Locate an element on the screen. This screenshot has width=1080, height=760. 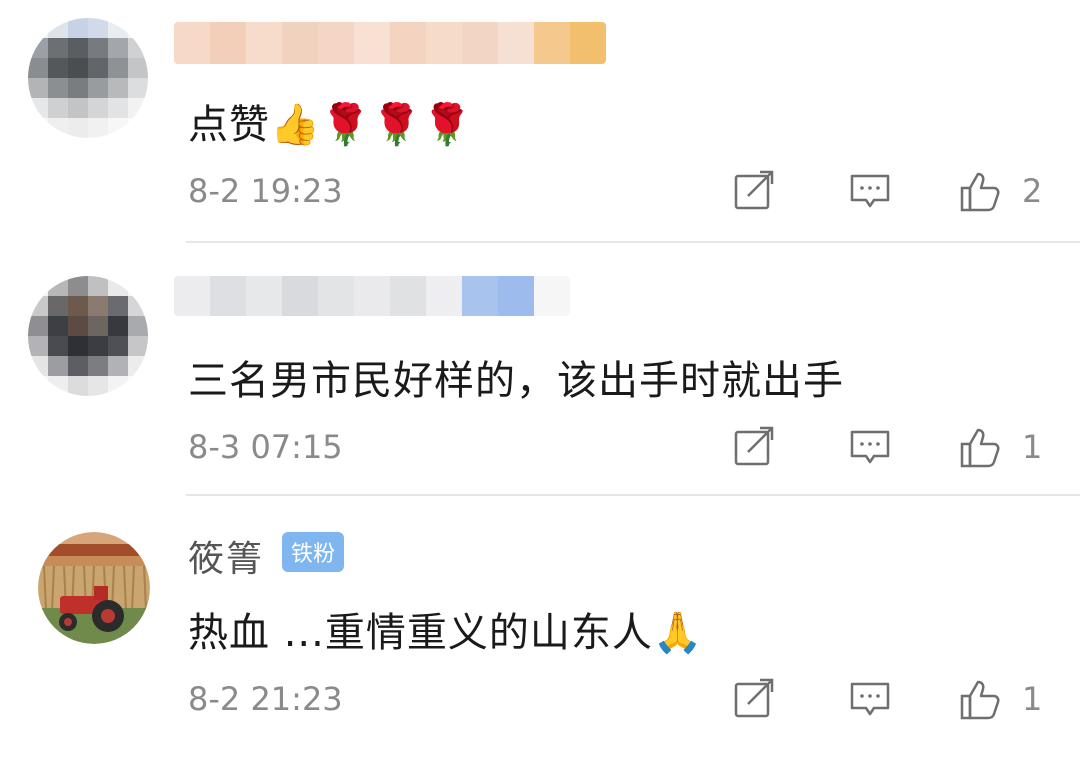
avatar-tractor is located at coordinates (94, 588).